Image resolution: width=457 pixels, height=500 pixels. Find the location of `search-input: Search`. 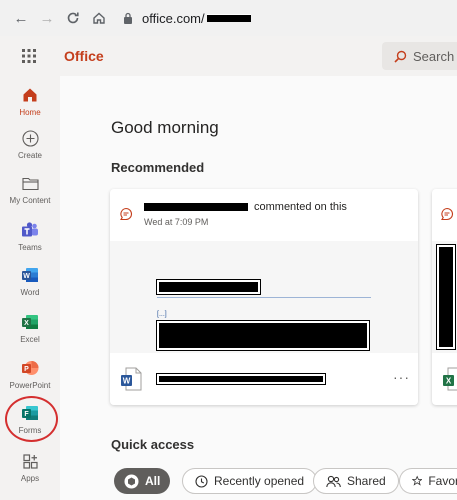

search-input: Search is located at coordinates (419, 56).